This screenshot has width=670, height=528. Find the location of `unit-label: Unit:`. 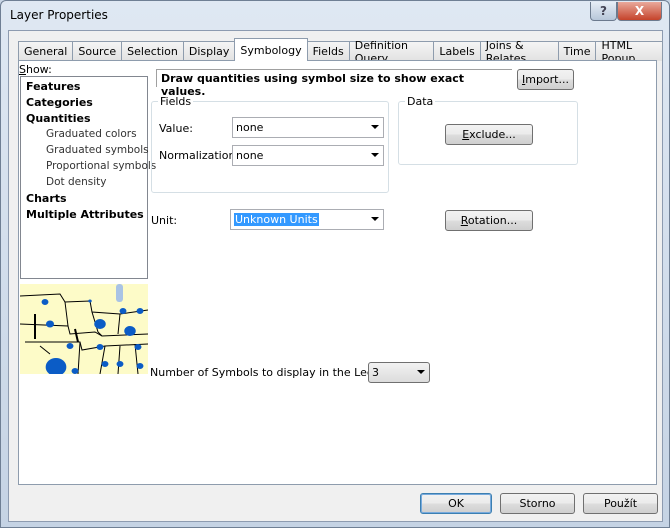

unit-label: Unit: is located at coordinates (164, 220).